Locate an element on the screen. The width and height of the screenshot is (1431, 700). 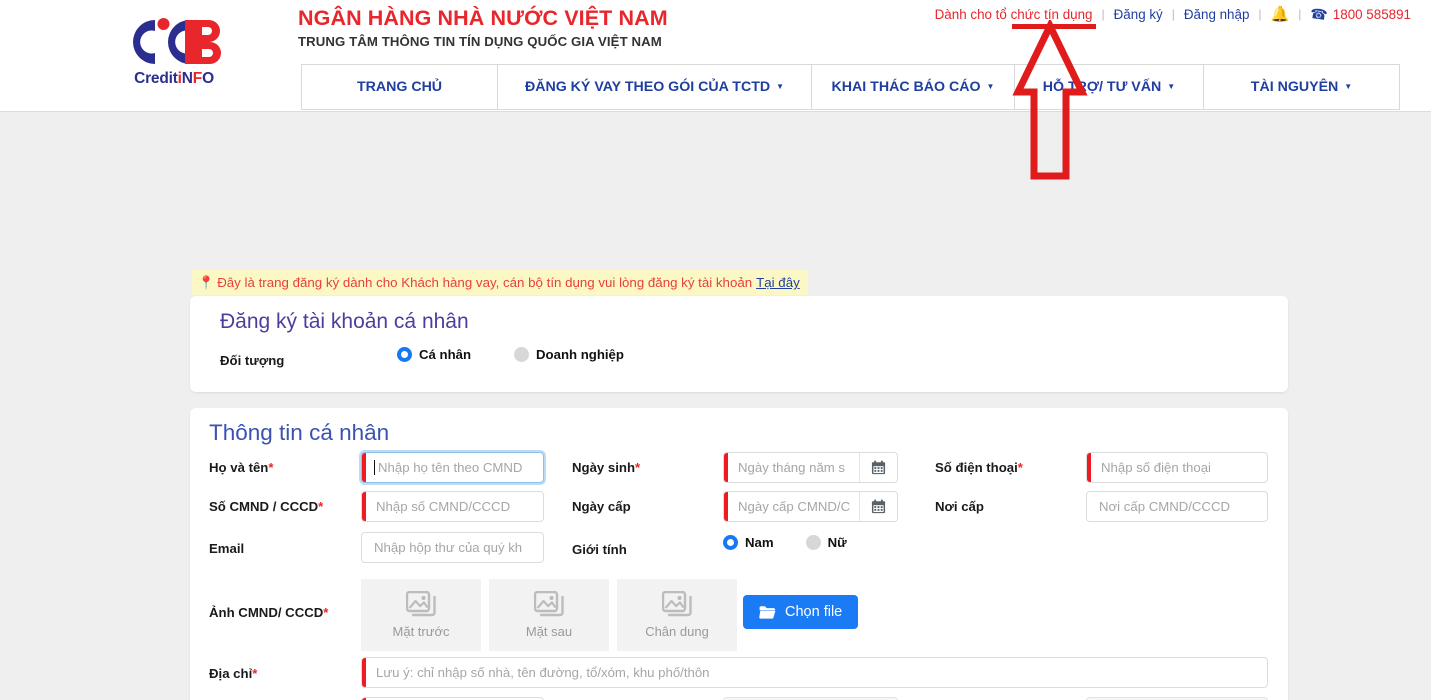
issueplace-label: Nơi cấp is located at coordinates (959, 506).